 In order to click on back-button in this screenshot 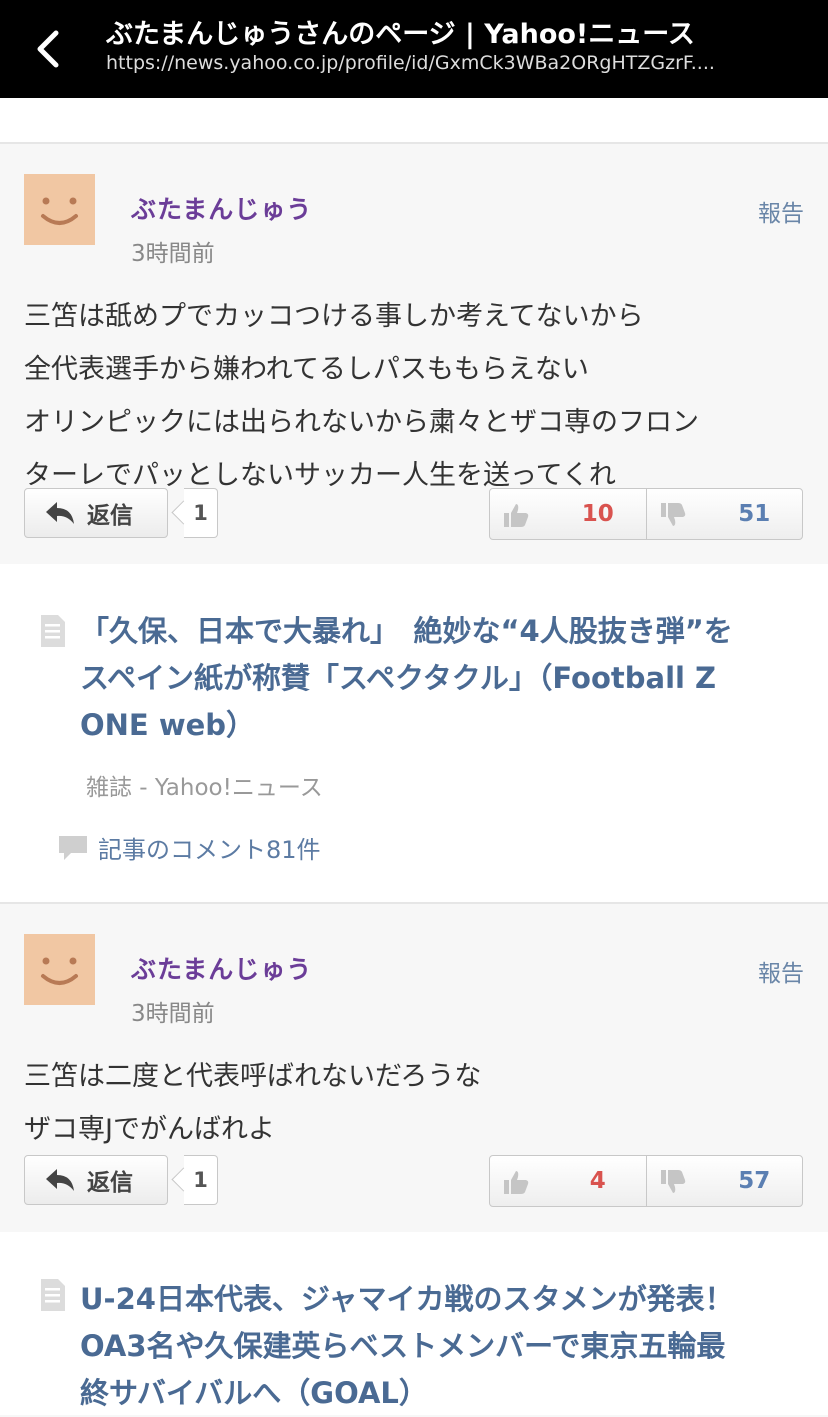, I will do `click(48, 49)`.